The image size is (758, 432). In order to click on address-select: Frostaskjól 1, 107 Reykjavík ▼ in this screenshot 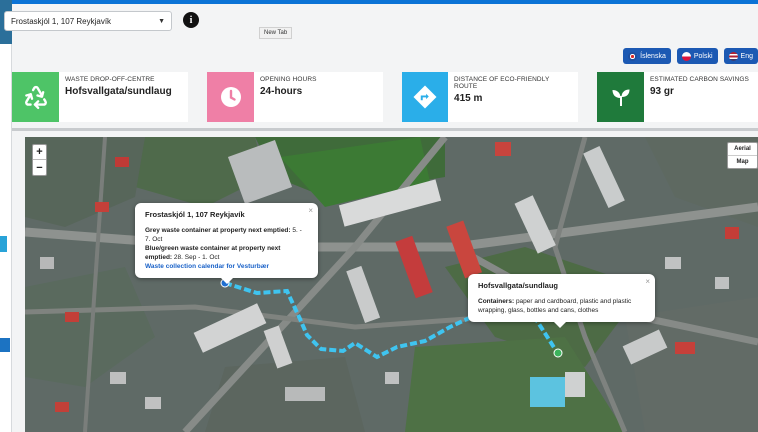, I will do `click(88, 21)`.